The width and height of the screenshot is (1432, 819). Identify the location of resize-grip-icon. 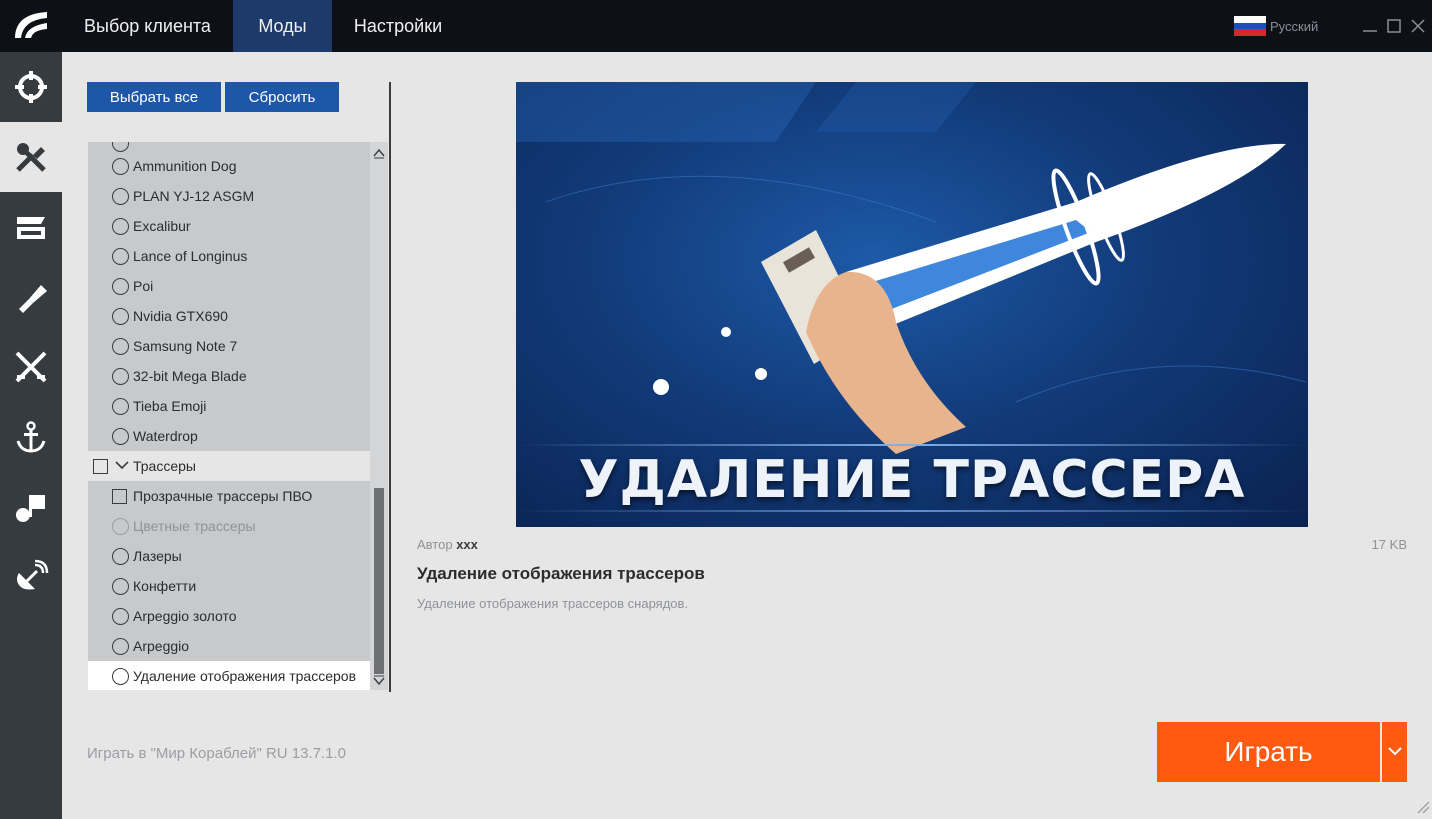
(1423, 807).